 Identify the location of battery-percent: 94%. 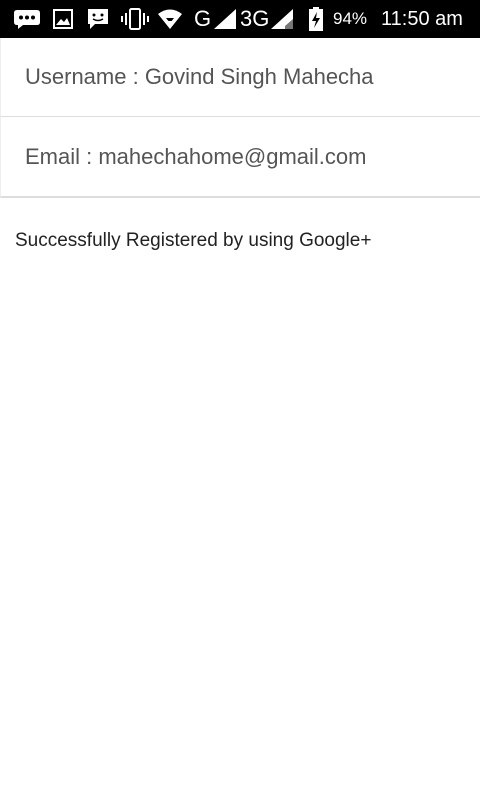
(350, 18).